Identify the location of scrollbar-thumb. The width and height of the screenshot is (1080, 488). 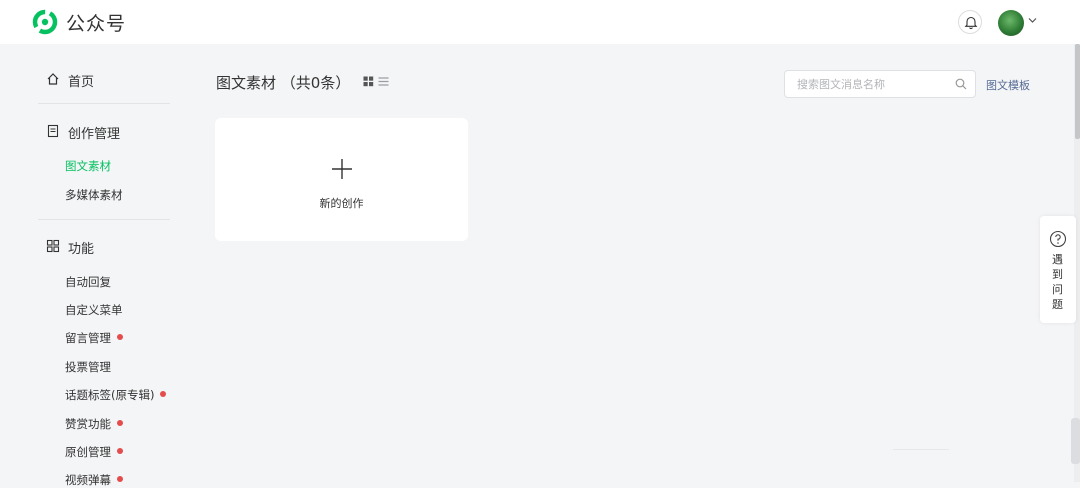
(1077, 91).